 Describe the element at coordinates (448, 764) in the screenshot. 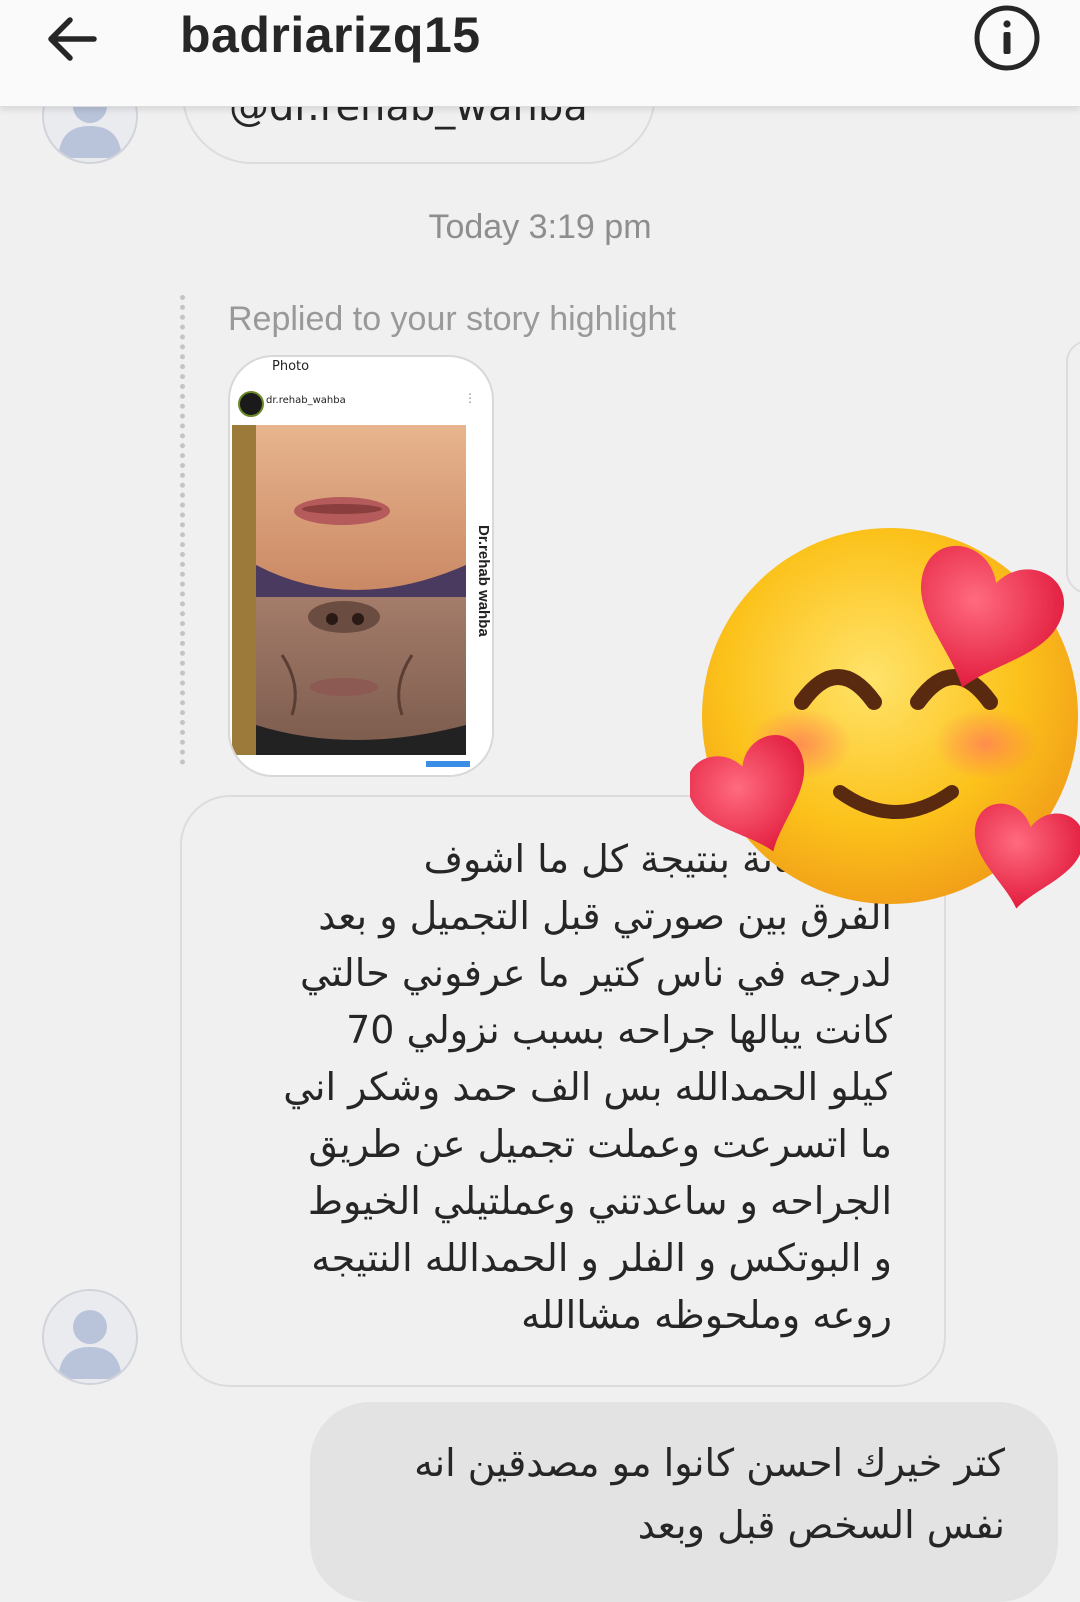

I see `story-progress-indicator` at that location.